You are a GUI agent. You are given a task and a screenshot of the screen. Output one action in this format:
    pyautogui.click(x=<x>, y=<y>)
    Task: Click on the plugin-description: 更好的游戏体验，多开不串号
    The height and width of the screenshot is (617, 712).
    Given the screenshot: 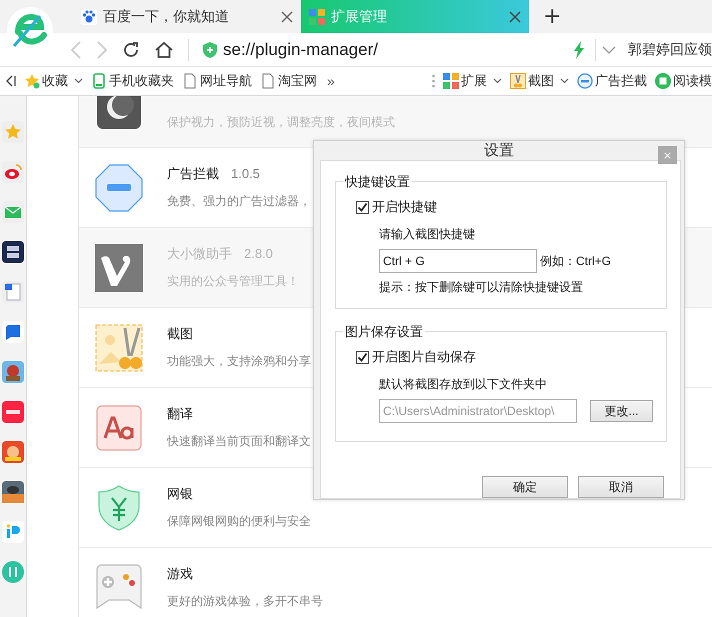 What is the action you would take?
    pyautogui.click(x=245, y=601)
    